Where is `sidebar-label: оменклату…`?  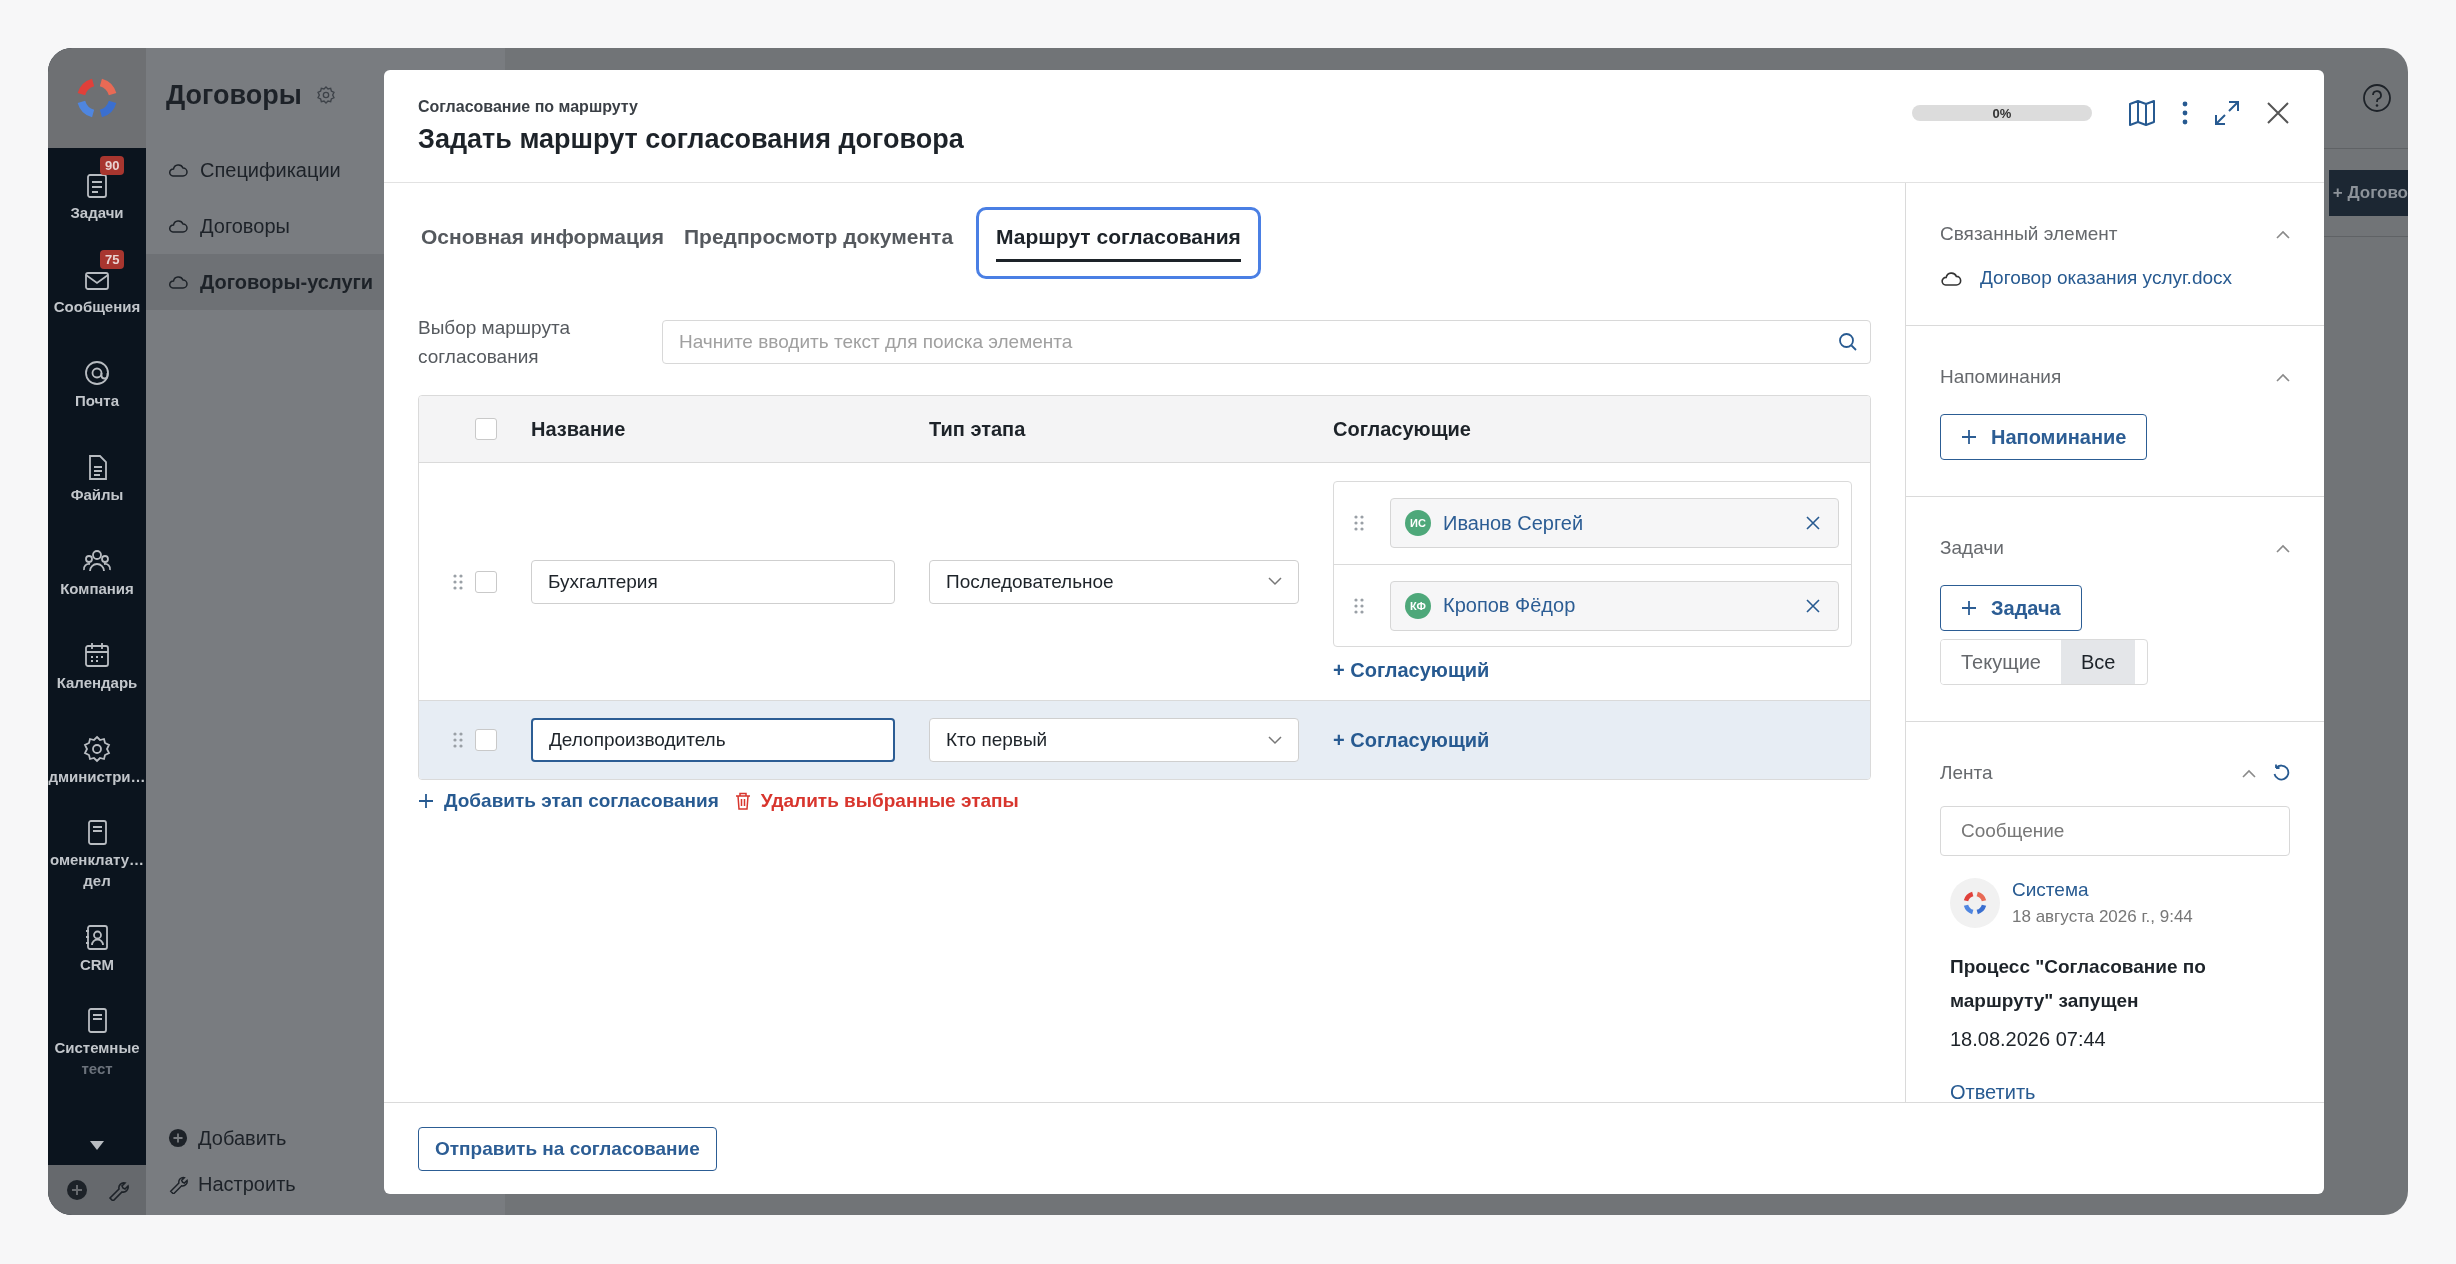
sidebar-label: оменклату… is located at coordinates (97, 859).